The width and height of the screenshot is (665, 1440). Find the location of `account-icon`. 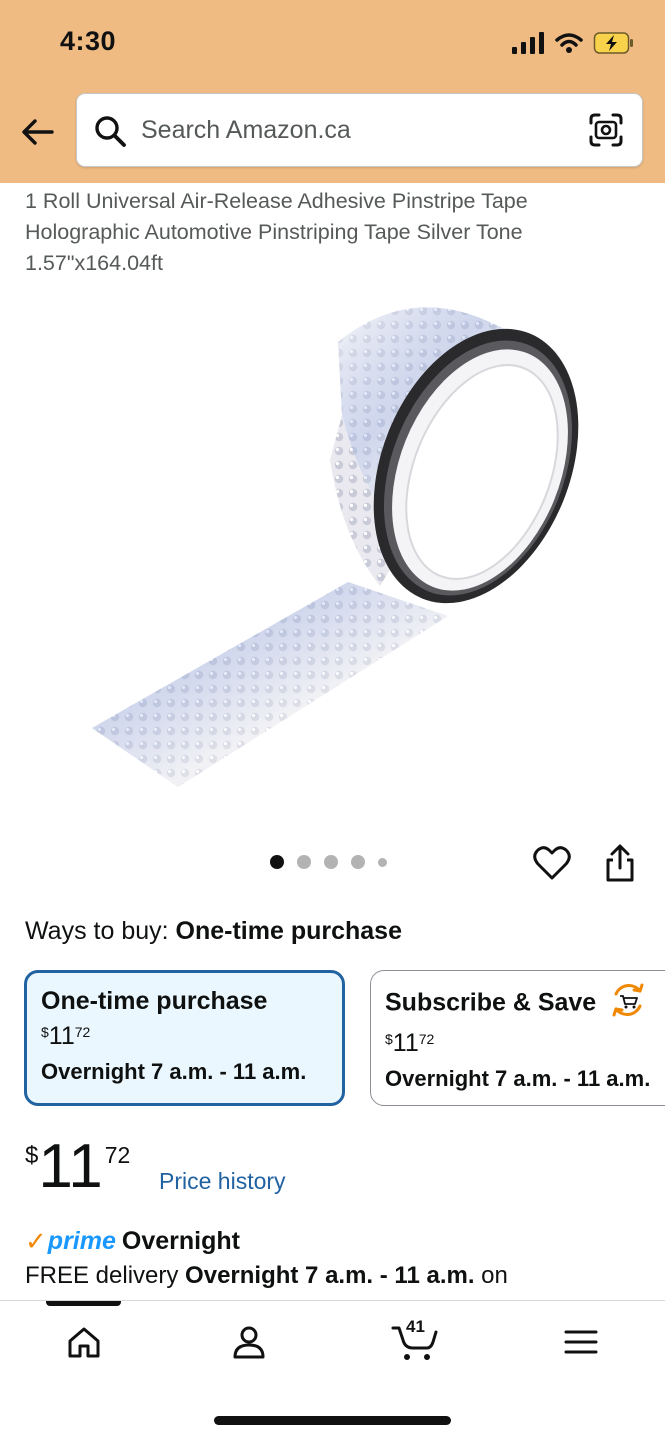

account-icon is located at coordinates (249, 1342).